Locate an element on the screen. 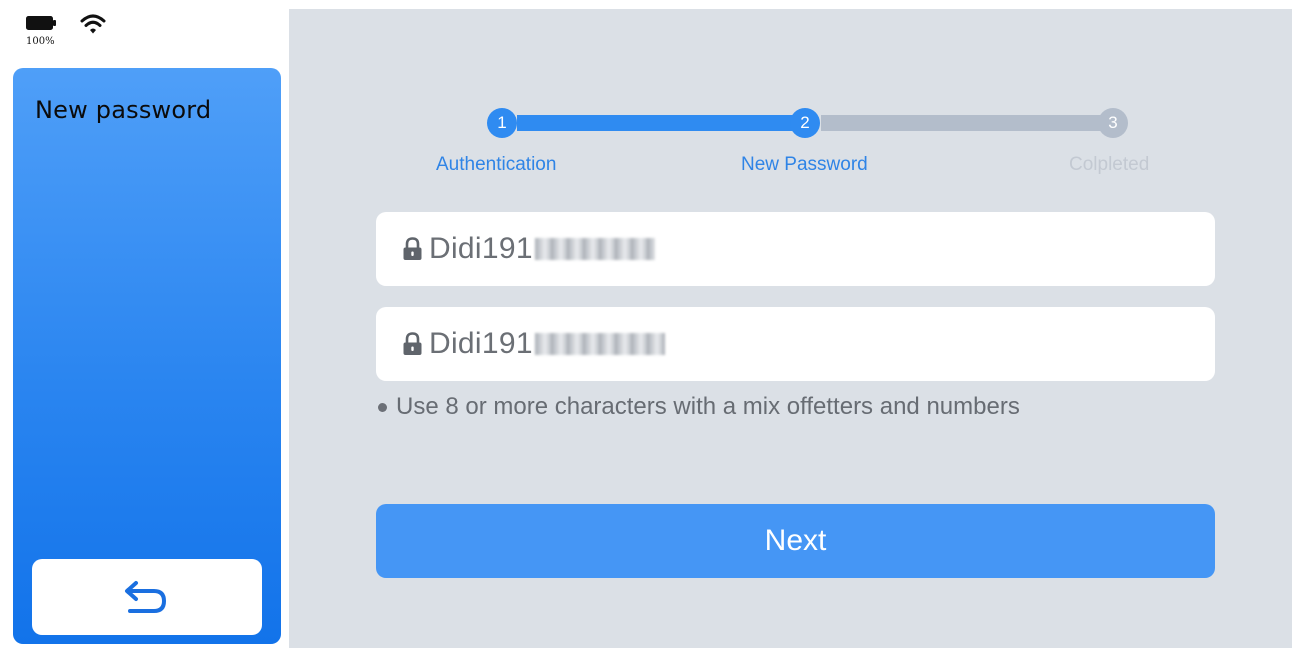 This screenshot has width=1292, height=648. step-1-indicator: 1 is located at coordinates (502, 123).